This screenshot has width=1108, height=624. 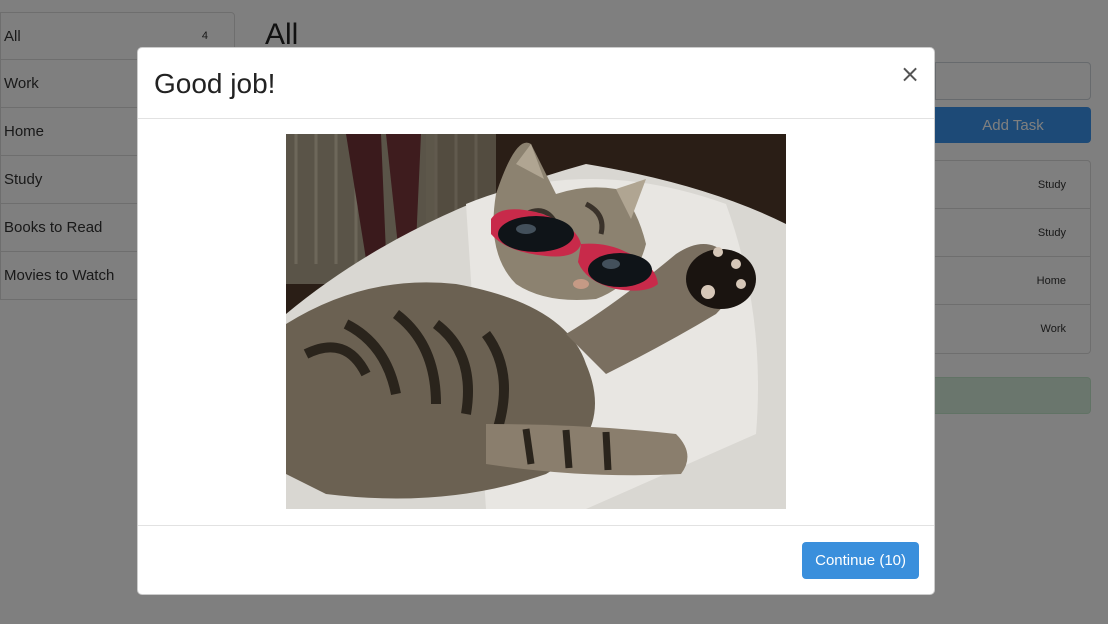 I want to click on modal-footer: Continue (10), so click(x=536, y=560).